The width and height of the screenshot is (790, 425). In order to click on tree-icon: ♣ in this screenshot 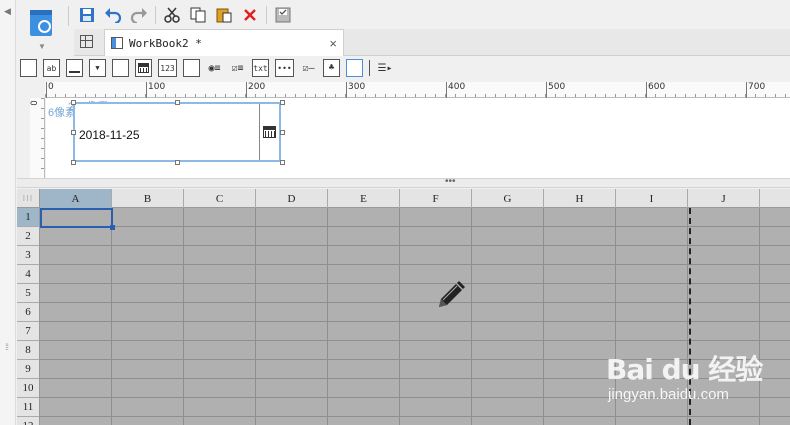, I will do `click(331, 68)`.